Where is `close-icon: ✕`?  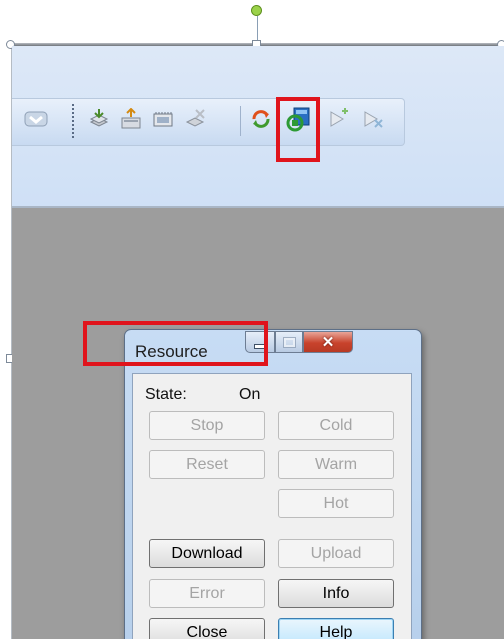
close-icon: ✕ is located at coordinates (328, 342).